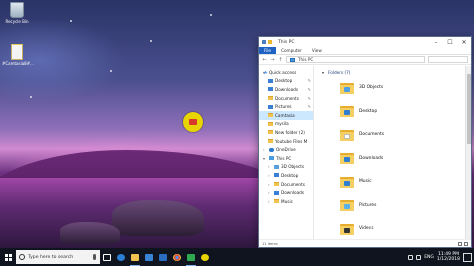 The width and height of the screenshot is (474, 266). Describe the element at coordinates (177, 257) in the screenshot. I see `taskbar-app-chrome` at that location.